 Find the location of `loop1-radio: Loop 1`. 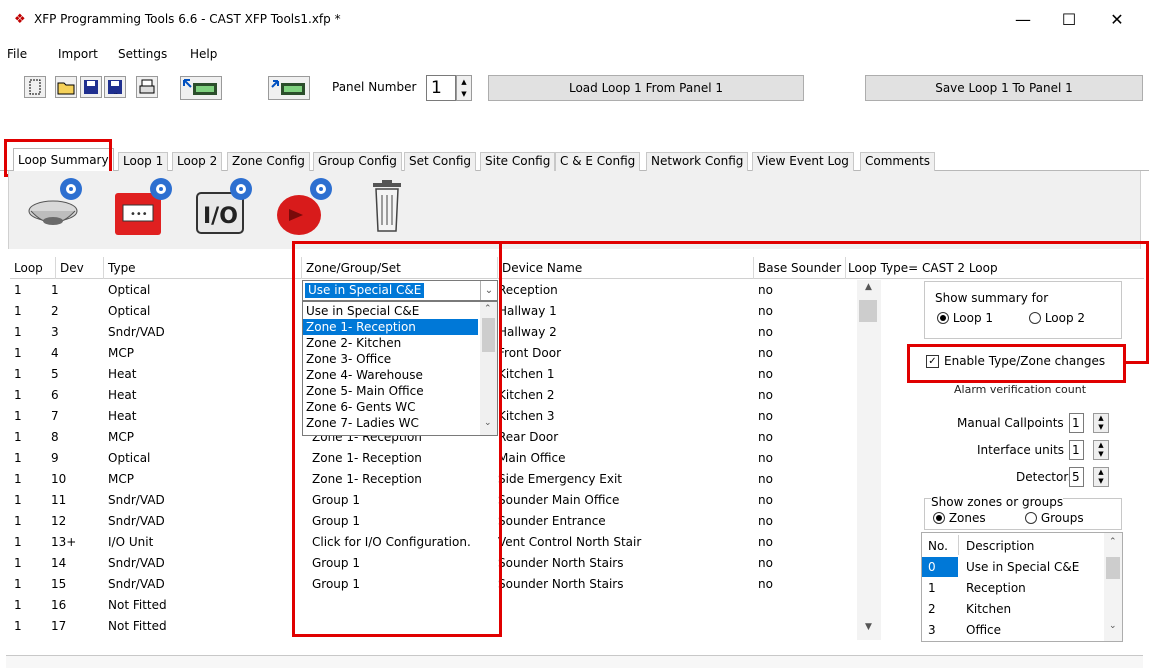

loop1-radio: Loop 1 is located at coordinates (965, 318).